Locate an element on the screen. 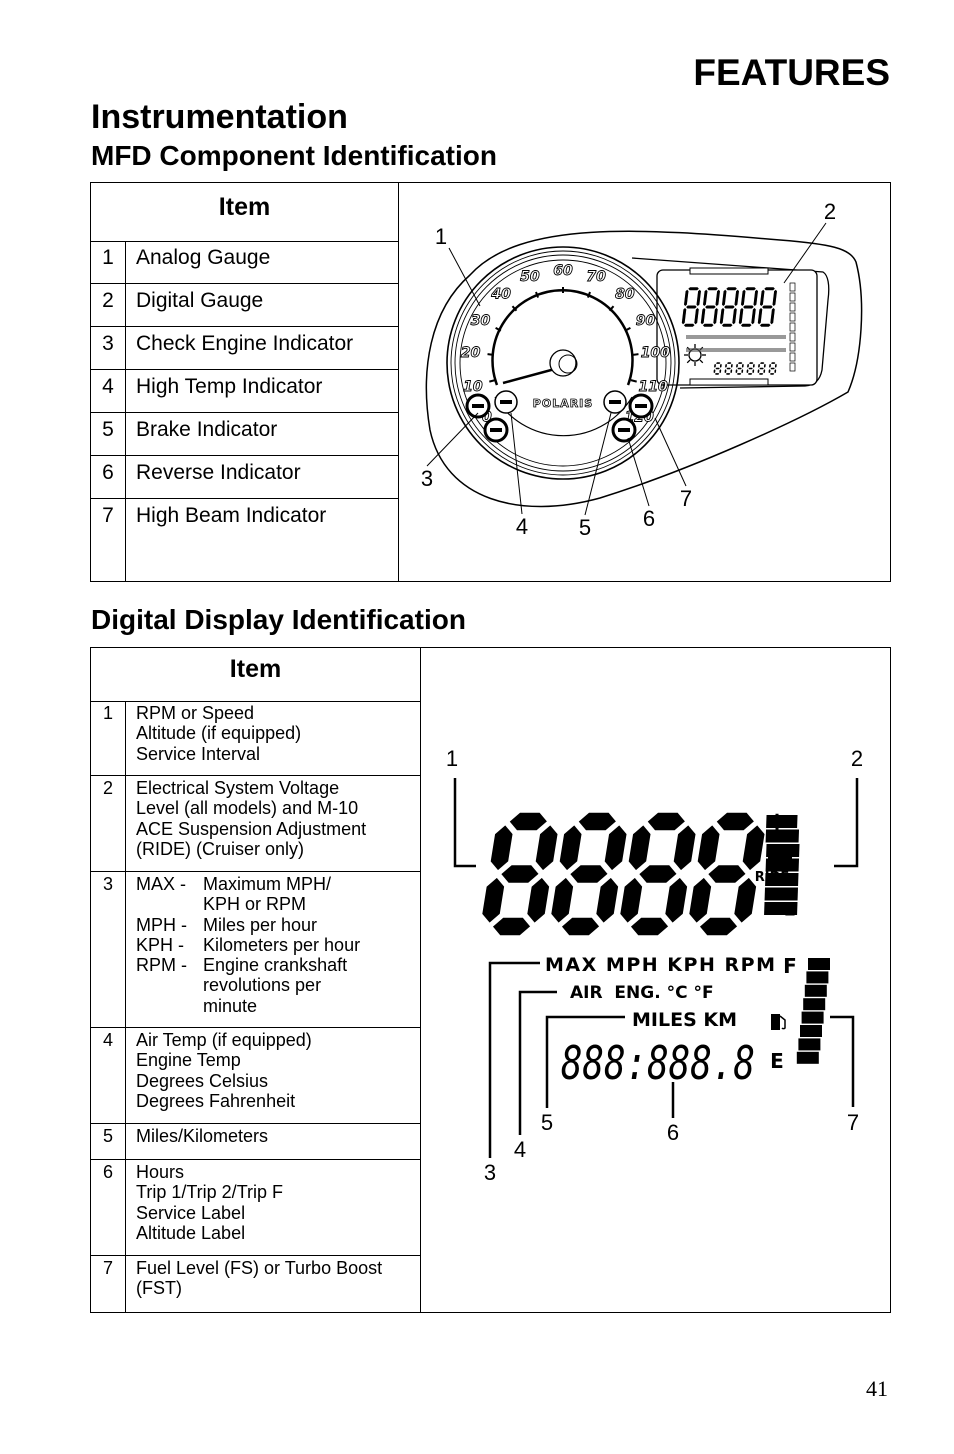 The height and width of the screenshot is (1454, 954). callout-number: 4 is located at coordinates (520, 1149).